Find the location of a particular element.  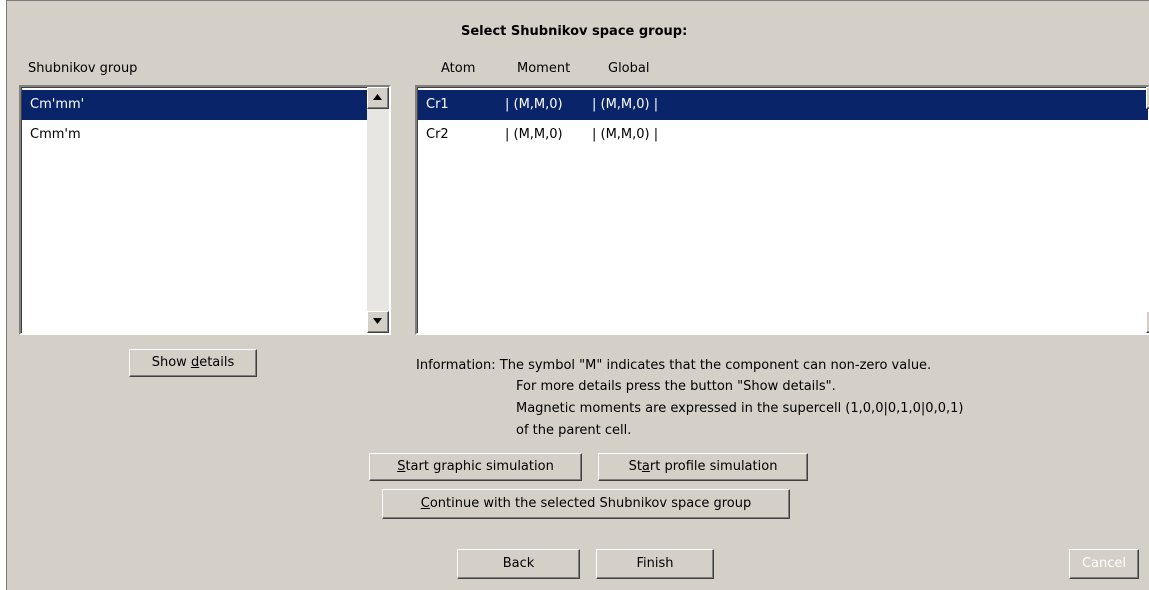

arrow-down-icon is located at coordinates (377, 321).